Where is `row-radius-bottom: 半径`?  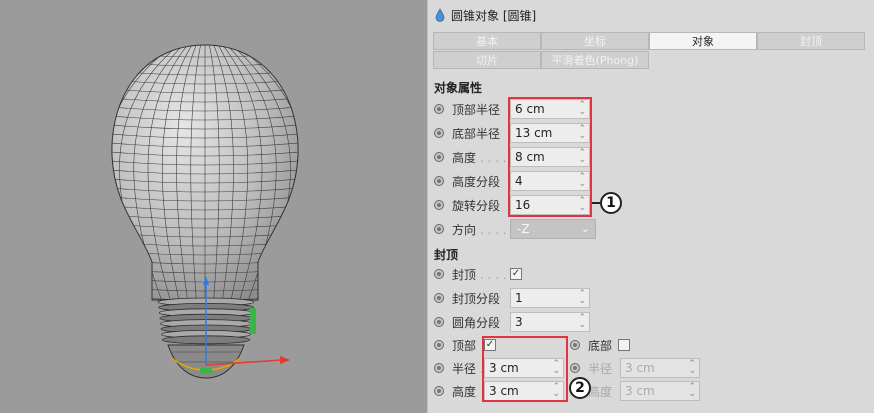
row-radius-bottom: 半径 is located at coordinates (591, 368).